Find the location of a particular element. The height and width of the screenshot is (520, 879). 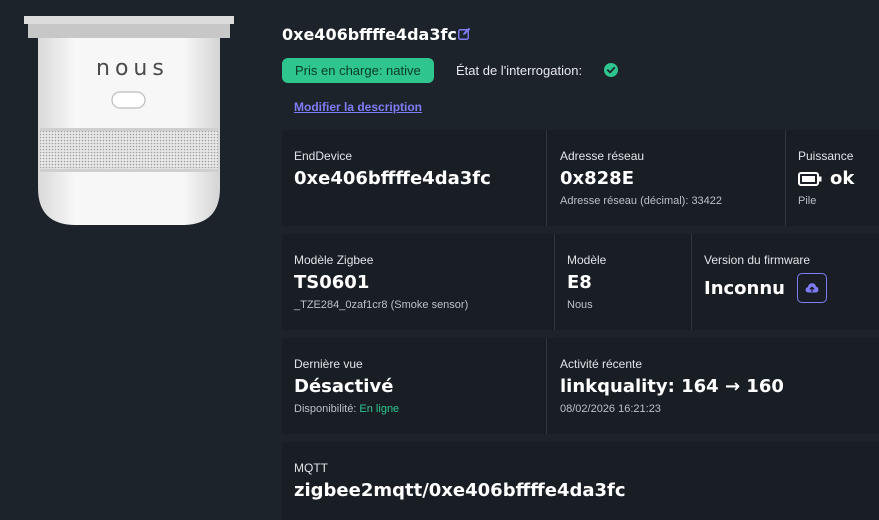

firmware-check-button is located at coordinates (812, 288).